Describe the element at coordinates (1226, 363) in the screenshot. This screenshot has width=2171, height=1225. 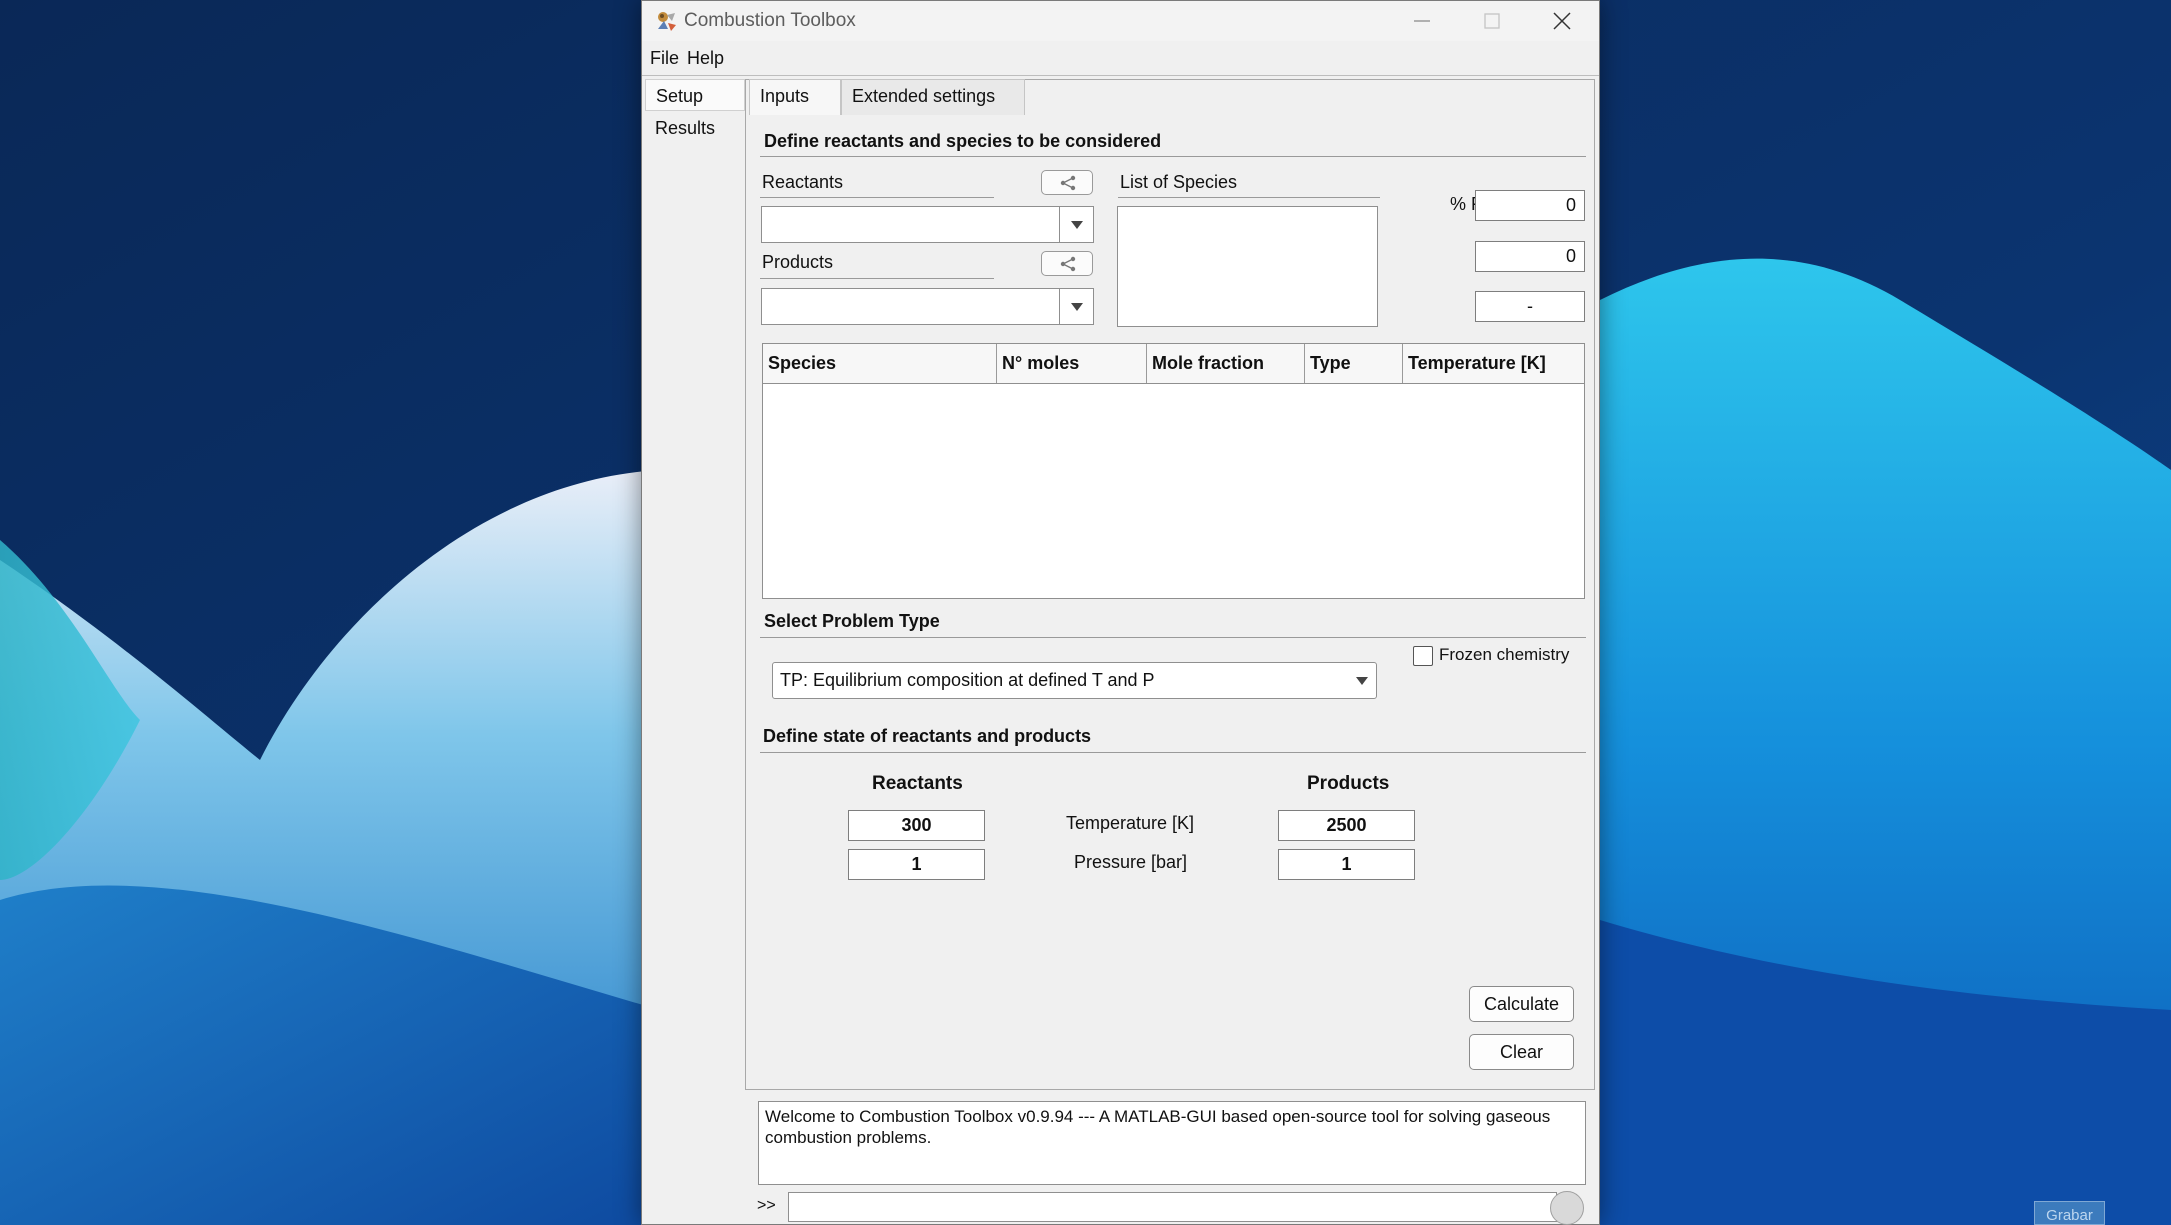
I see `column-mole-fraction: Mole fraction` at that location.